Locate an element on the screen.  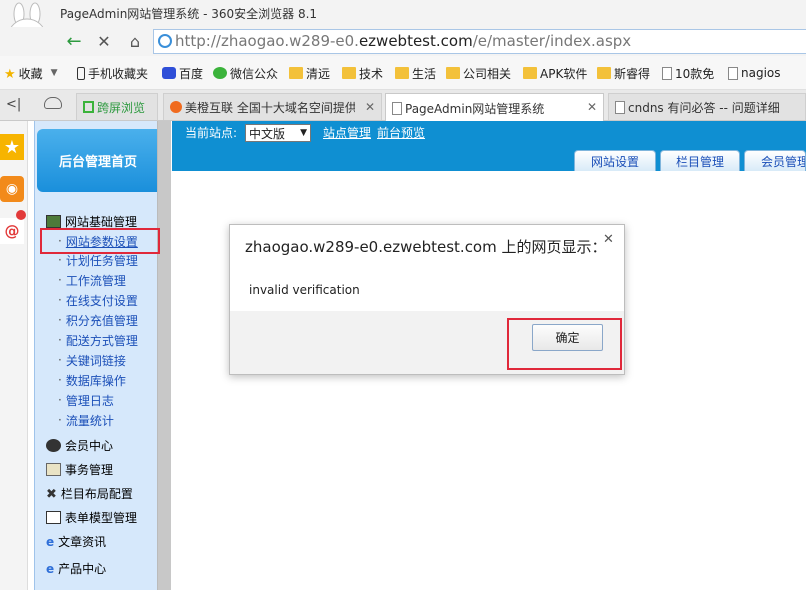
tab-cross-screen: 跨屏浏览 is located at coordinates (117, 106).